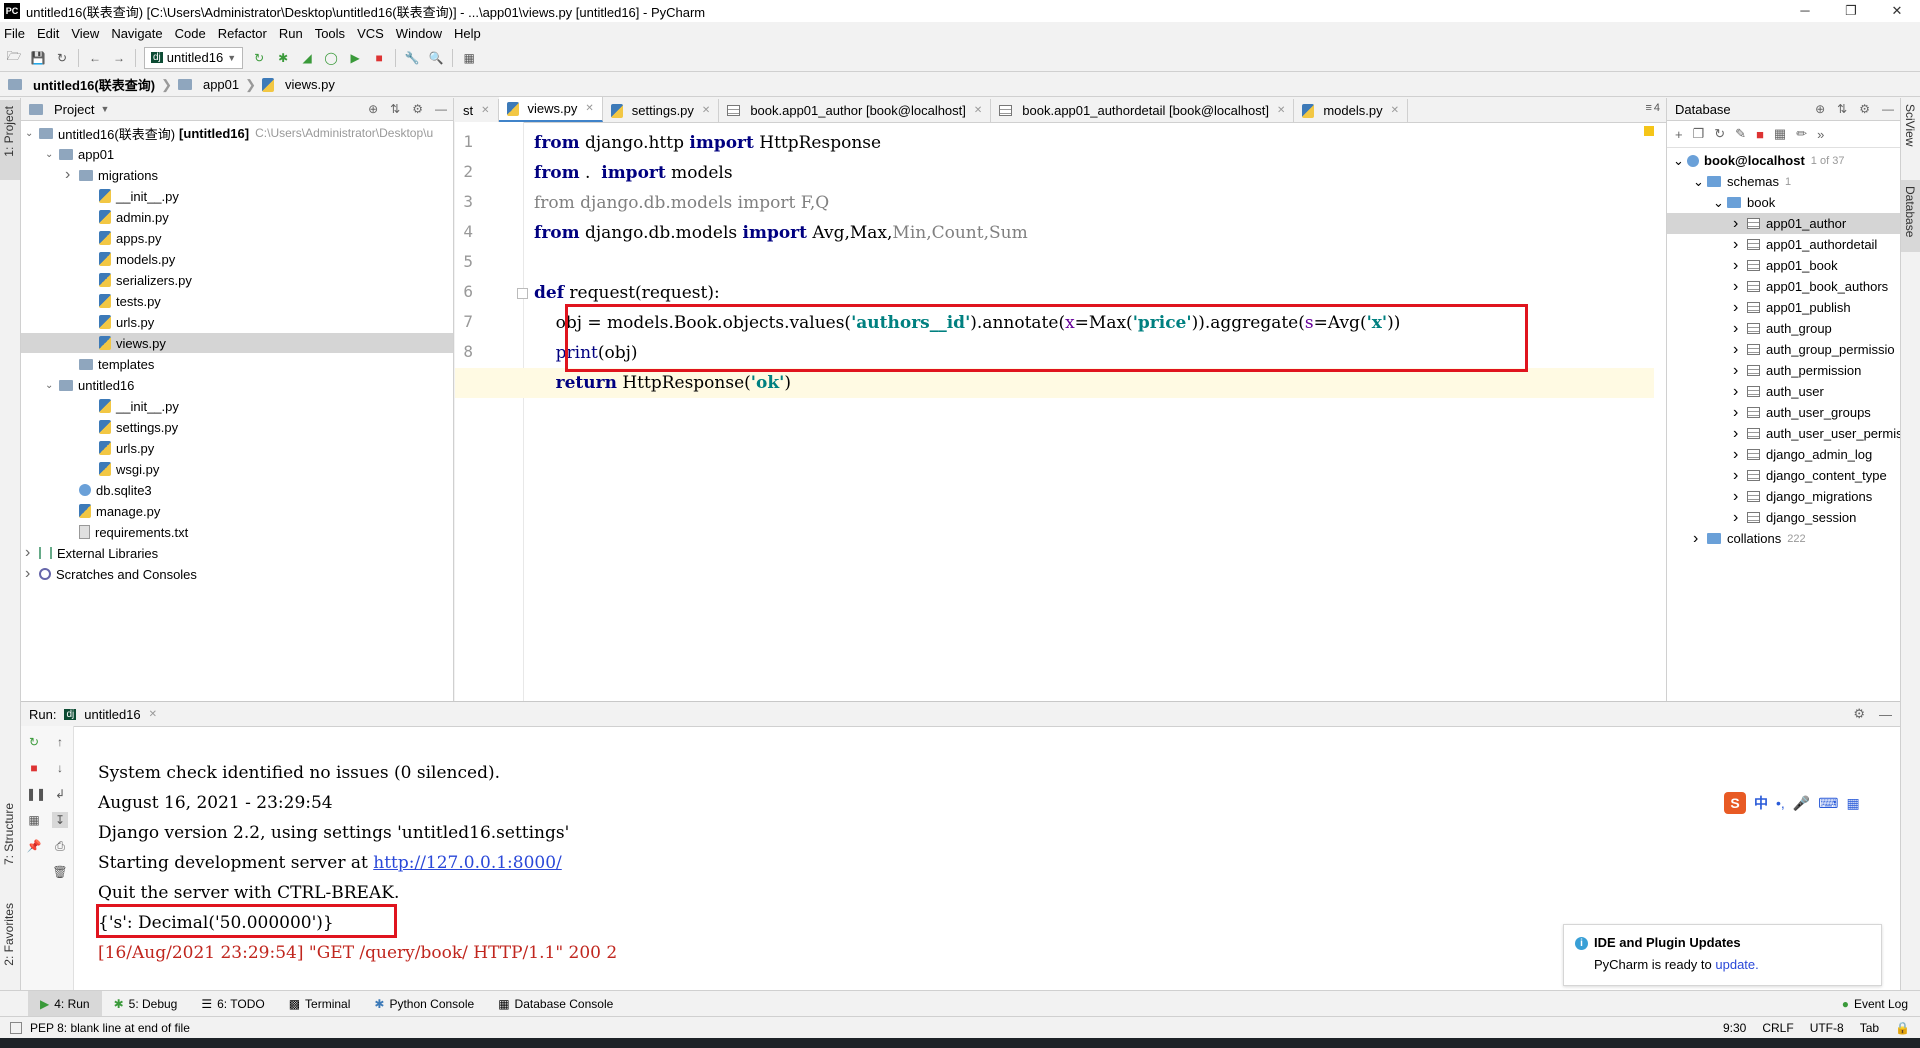  Describe the element at coordinates (194, 57) in the screenshot. I see `run-configuration-select: dj untitled16 ▼` at that location.